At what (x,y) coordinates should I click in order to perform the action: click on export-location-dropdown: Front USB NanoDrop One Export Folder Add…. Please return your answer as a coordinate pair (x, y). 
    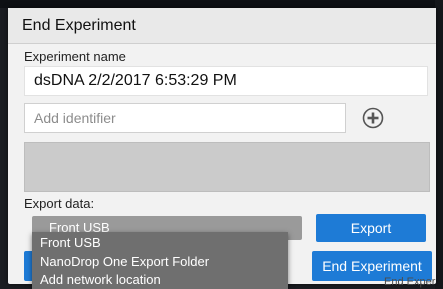
    Looking at the image, I should click on (160, 260).